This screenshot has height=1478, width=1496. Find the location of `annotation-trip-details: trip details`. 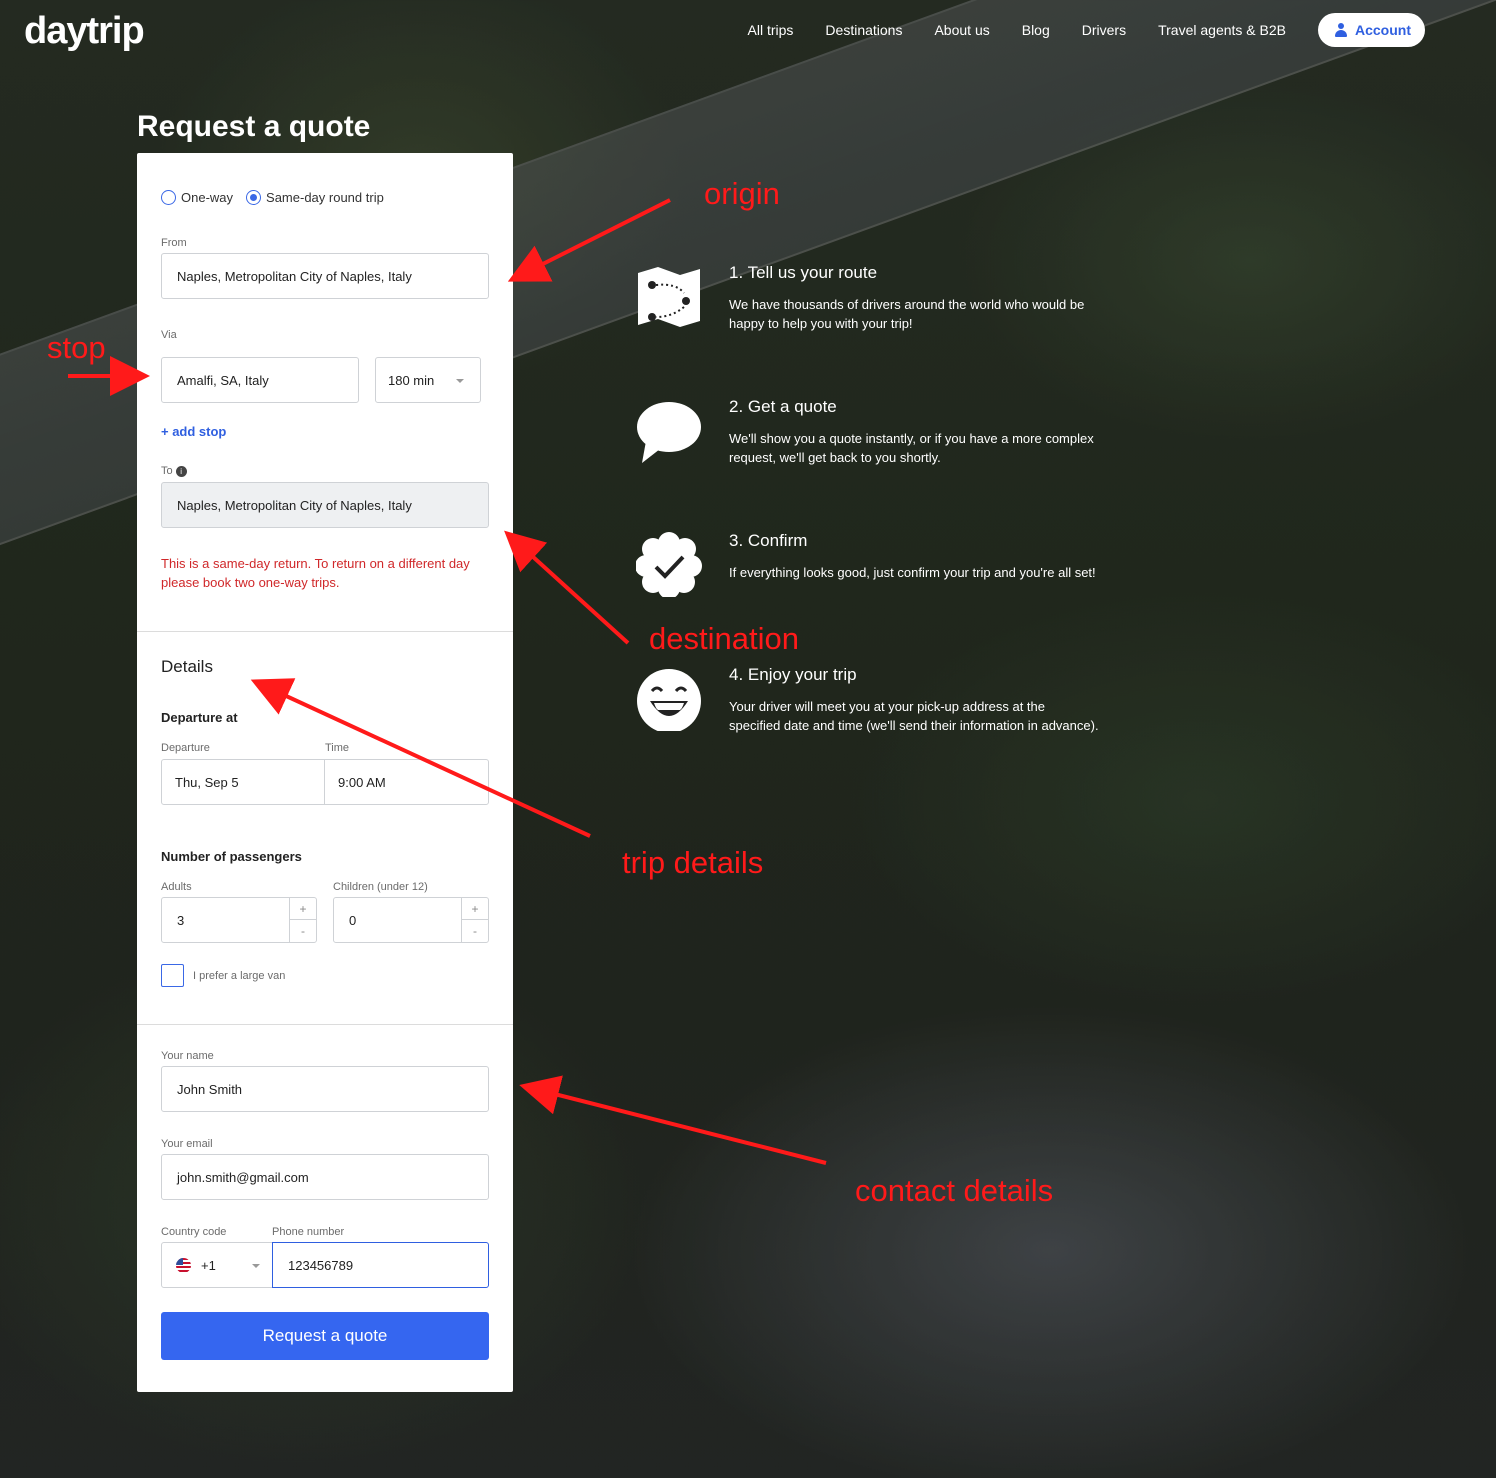

annotation-trip-details: trip details is located at coordinates (693, 862).